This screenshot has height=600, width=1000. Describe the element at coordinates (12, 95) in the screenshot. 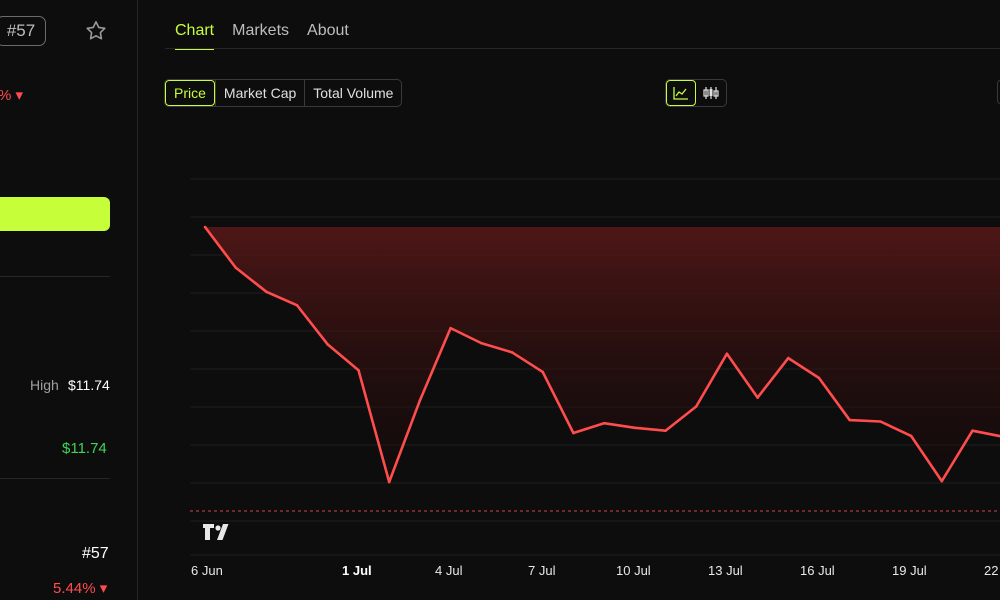

I see `price-change-percent: % ▾` at that location.